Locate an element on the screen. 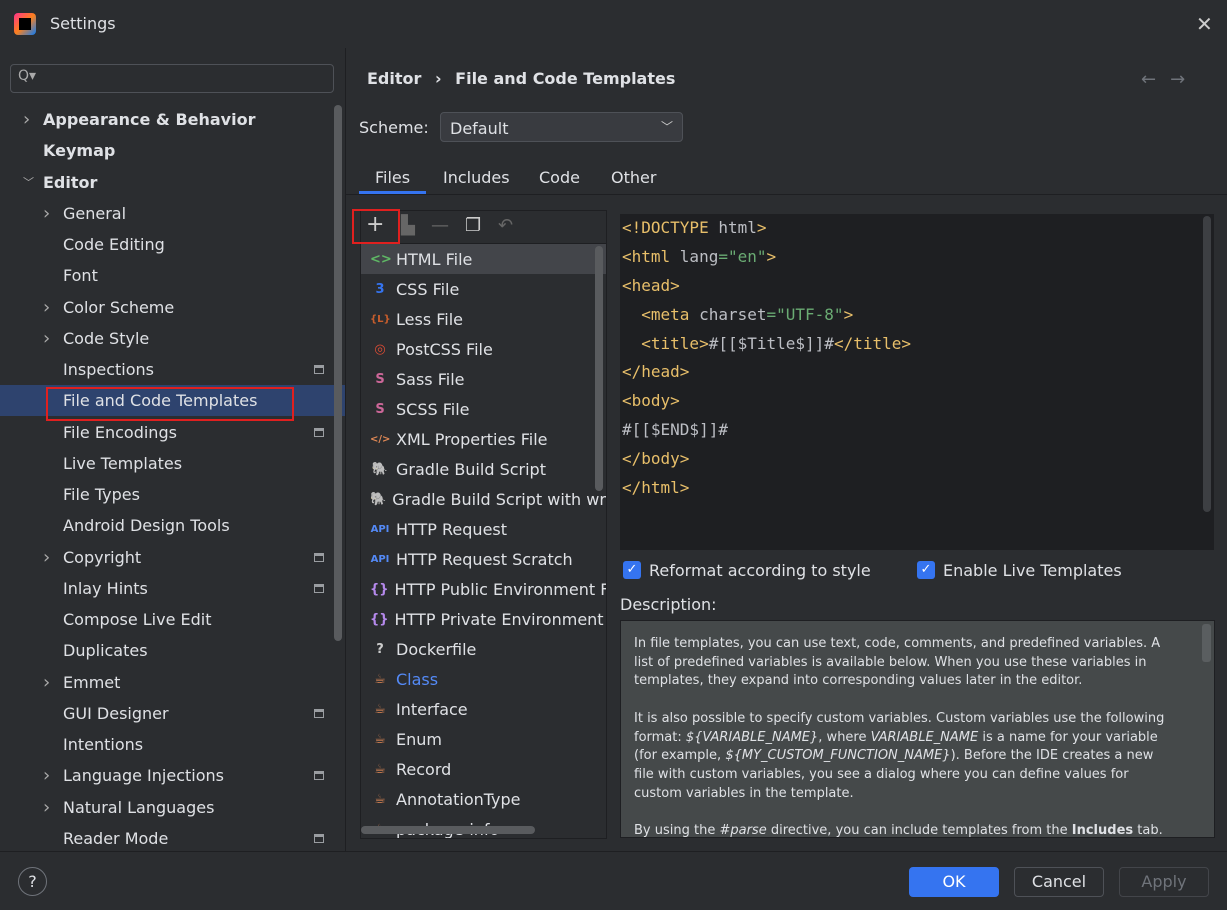 The image size is (1227, 910). template-list-item: 3 CSS File is located at coordinates (483, 289).